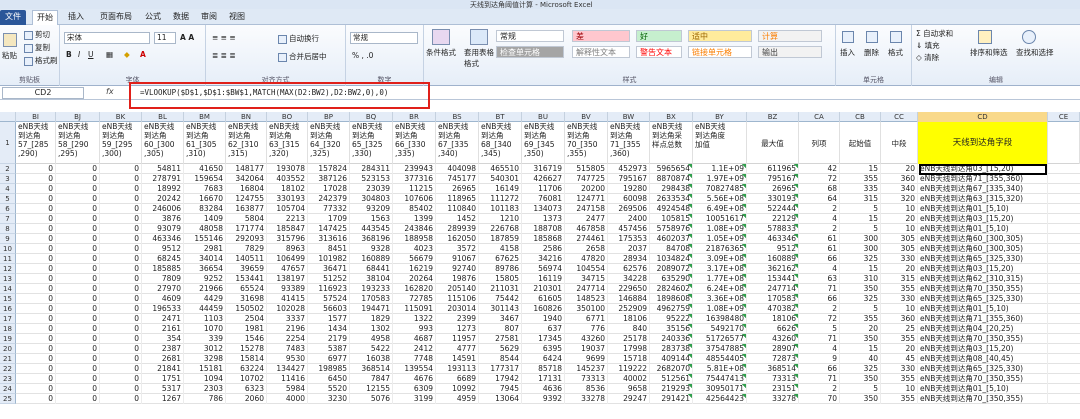 This screenshot has height=419, width=1080. Describe the element at coordinates (163, 299) in the screenshot. I see `cell-BL: 4609` at that location.